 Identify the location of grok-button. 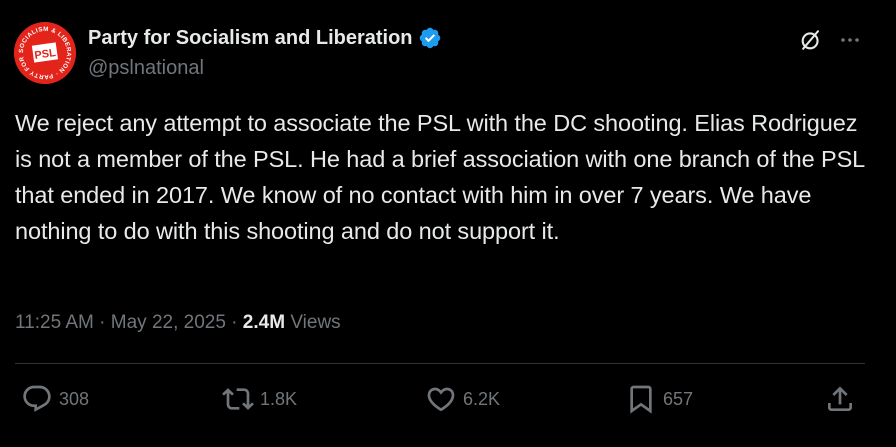
(811, 40).